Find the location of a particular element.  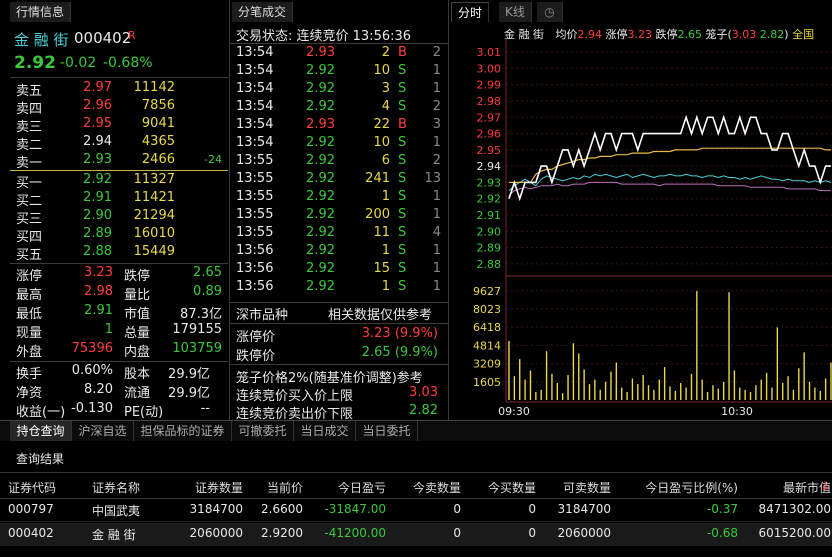

tick-count: 2 is located at coordinates (436, 160).